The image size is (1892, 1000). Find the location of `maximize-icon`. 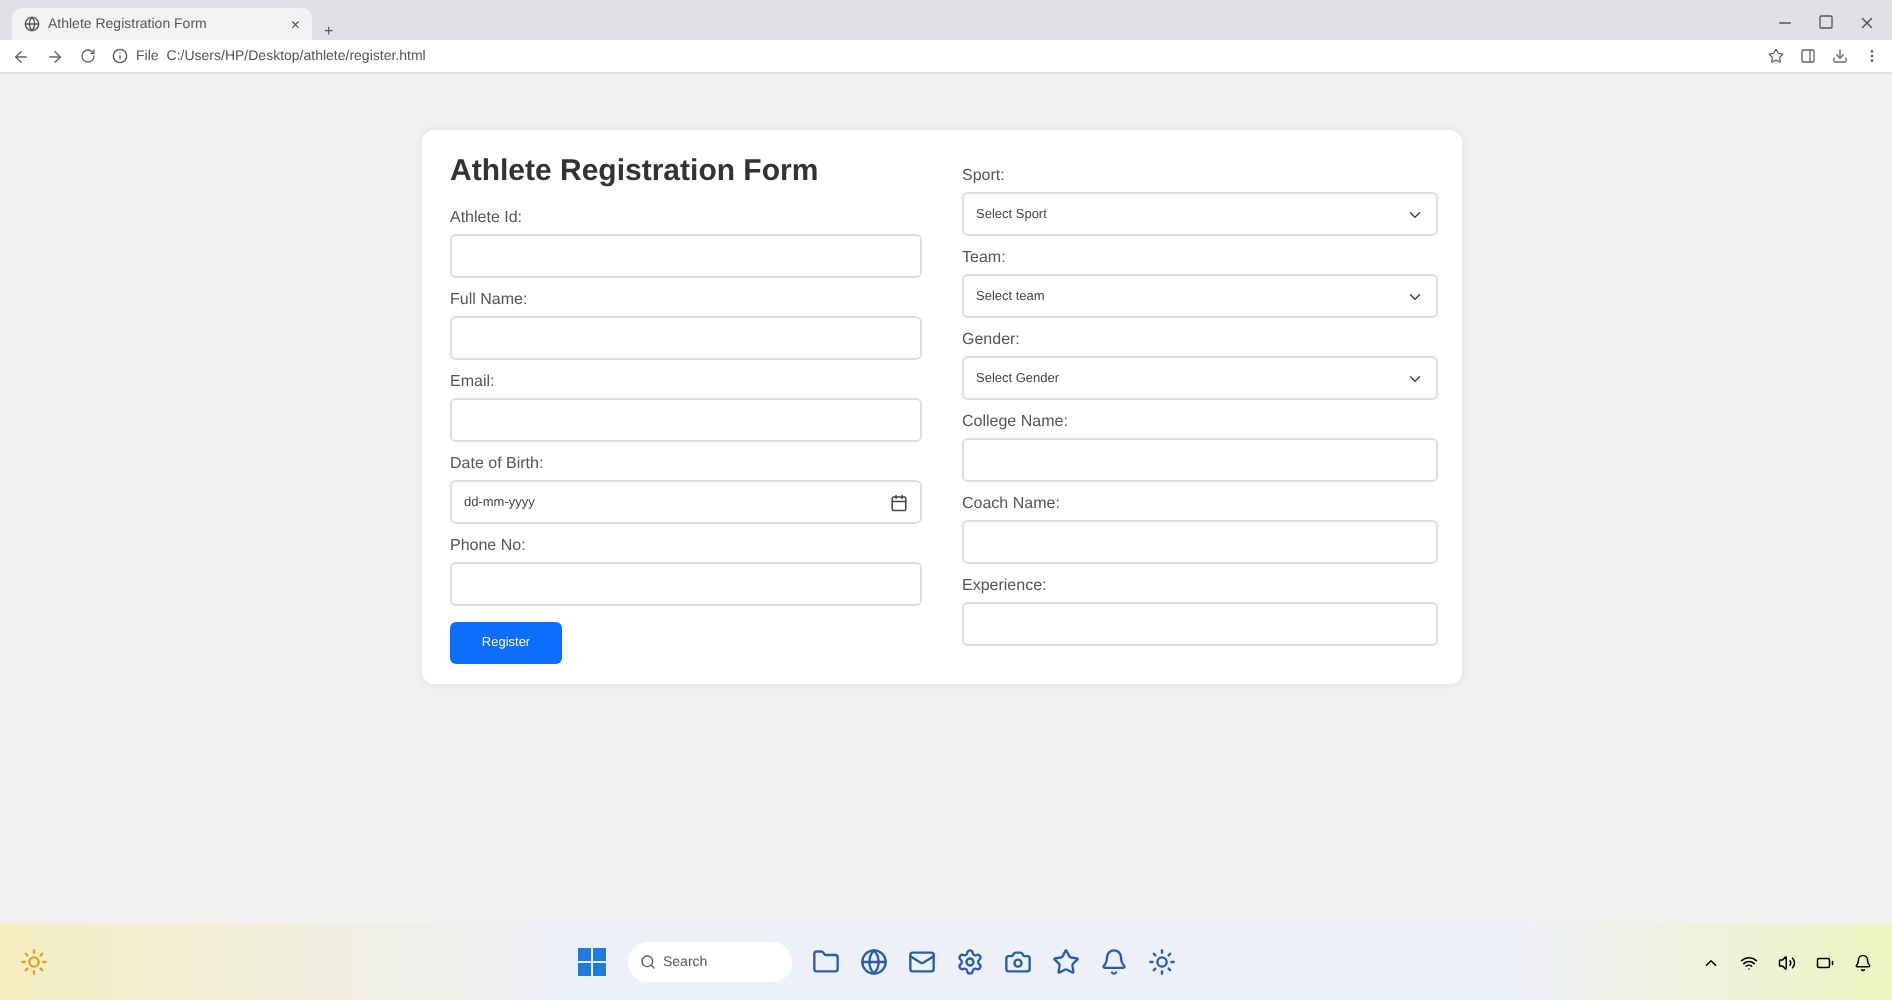

maximize-icon is located at coordinates (1826, 22).